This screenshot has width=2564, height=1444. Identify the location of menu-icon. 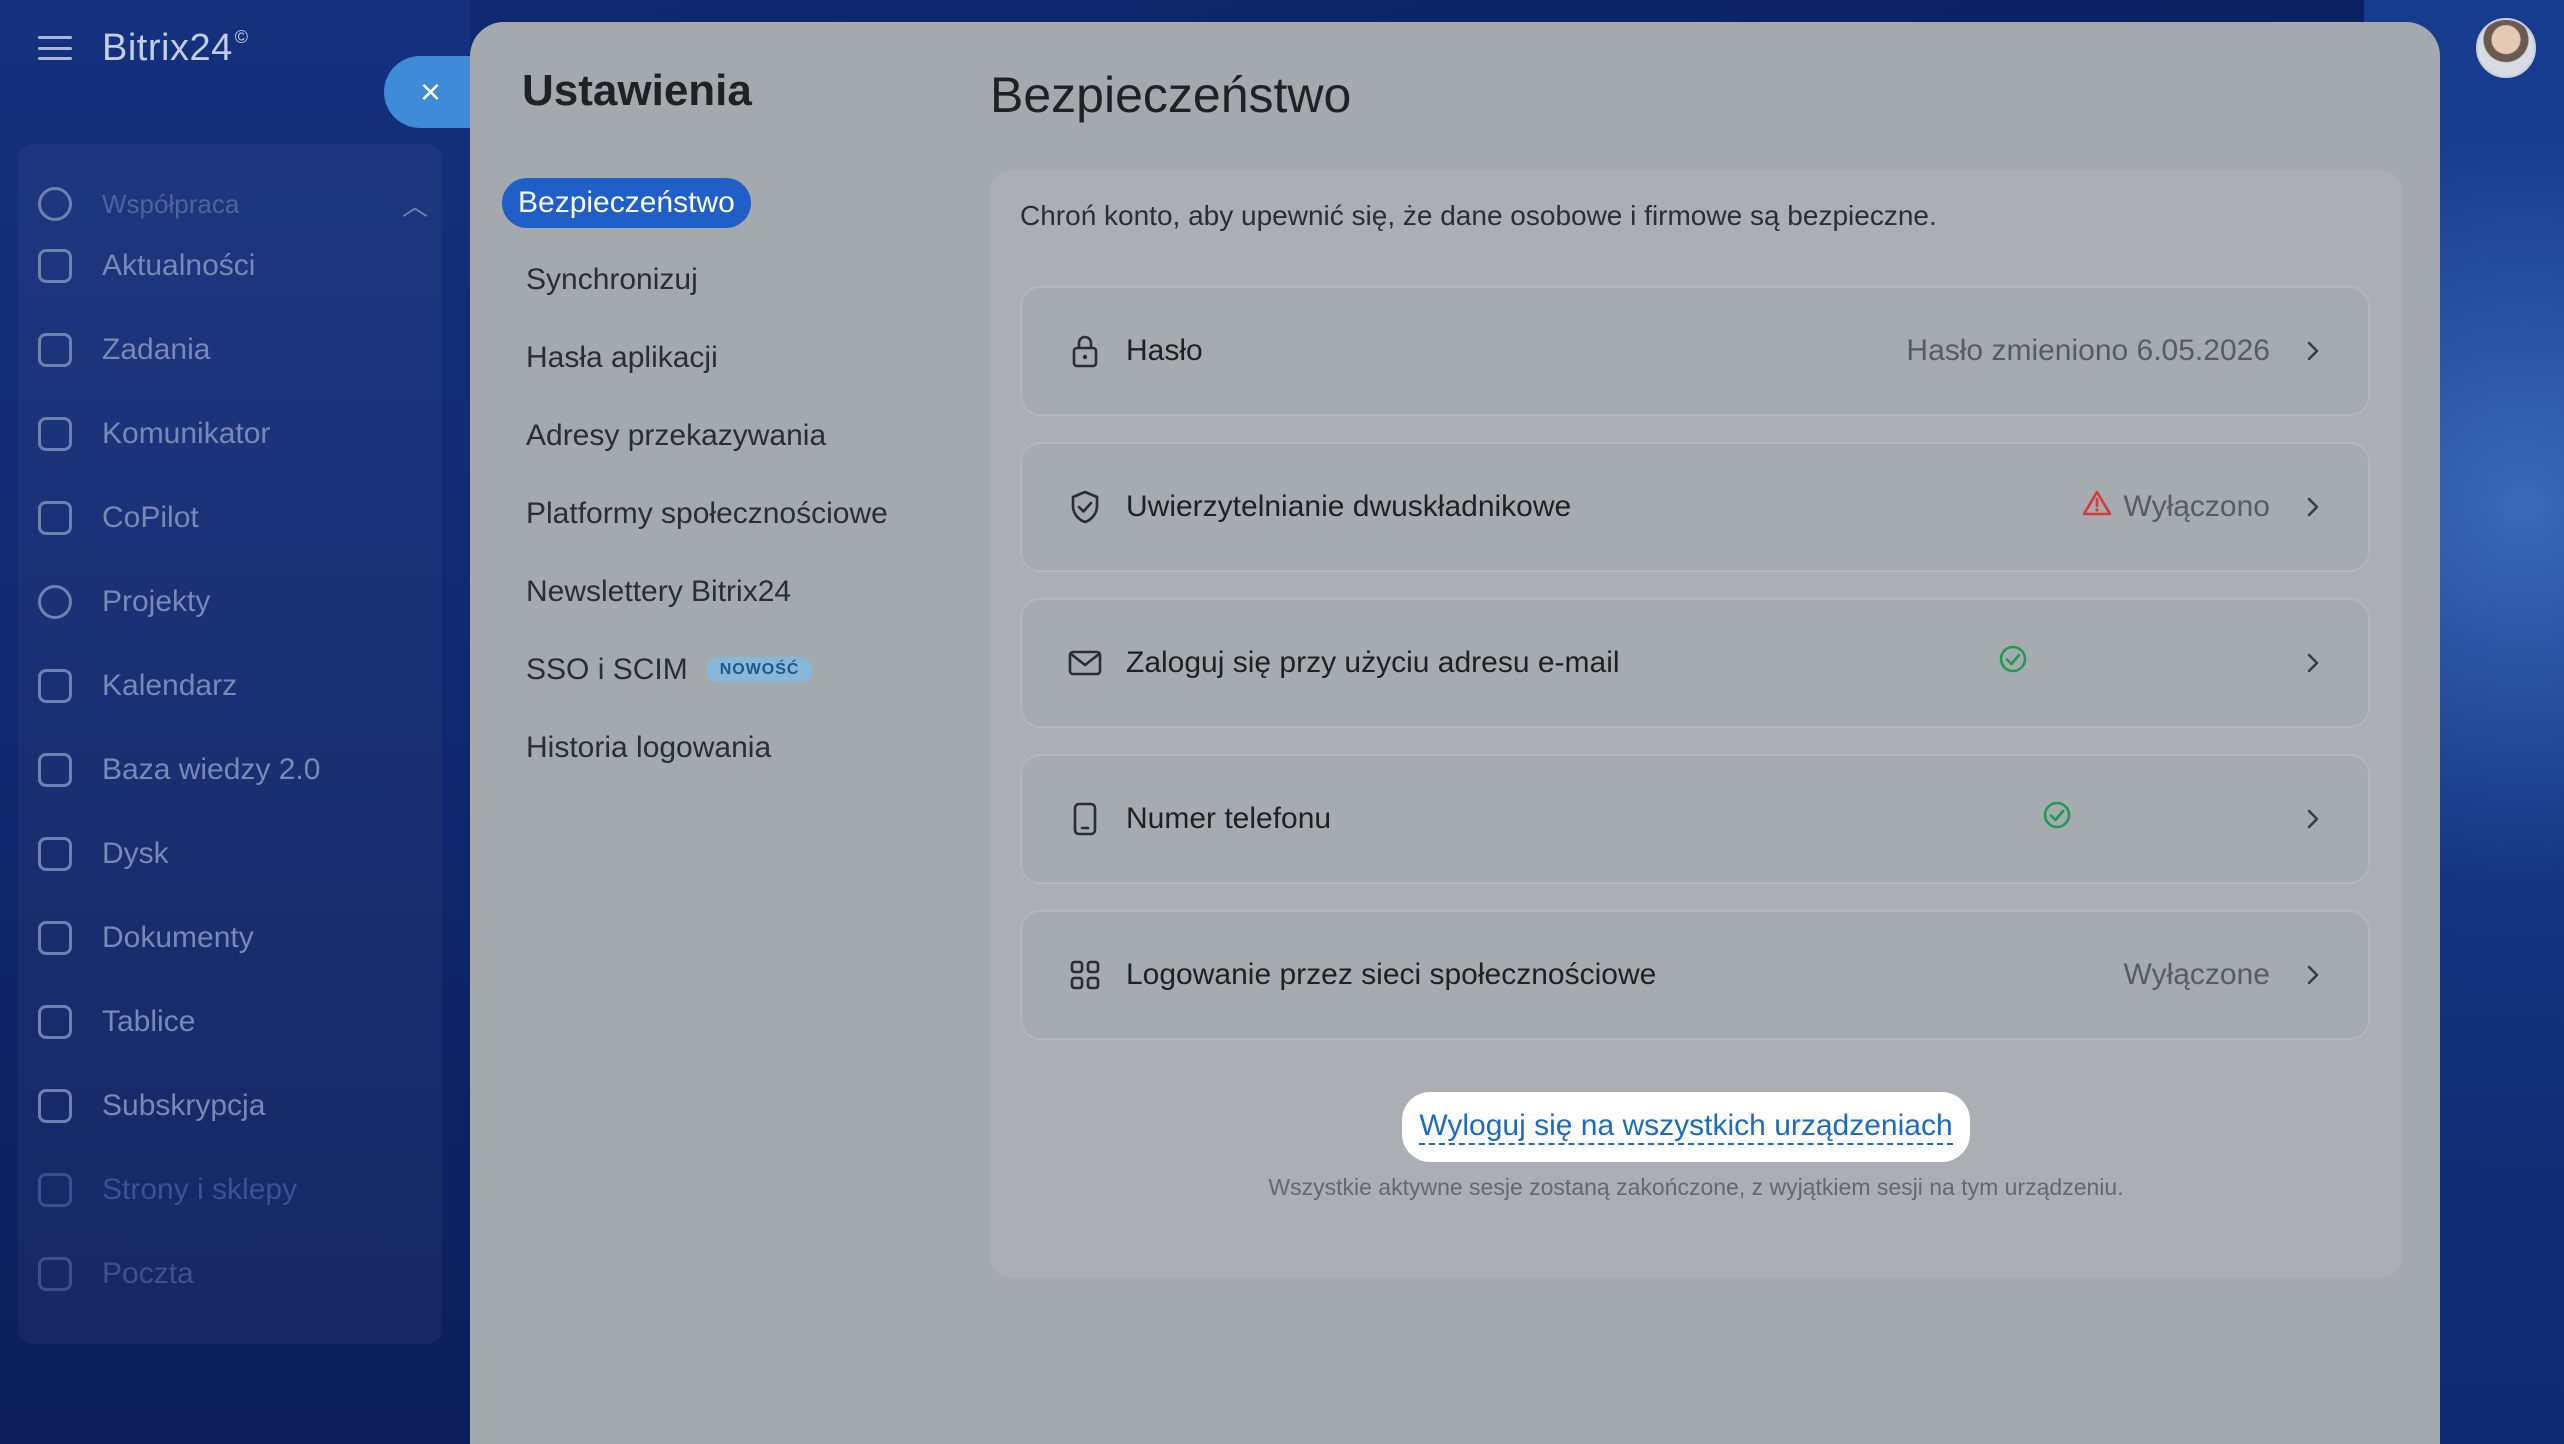
(55, 48).